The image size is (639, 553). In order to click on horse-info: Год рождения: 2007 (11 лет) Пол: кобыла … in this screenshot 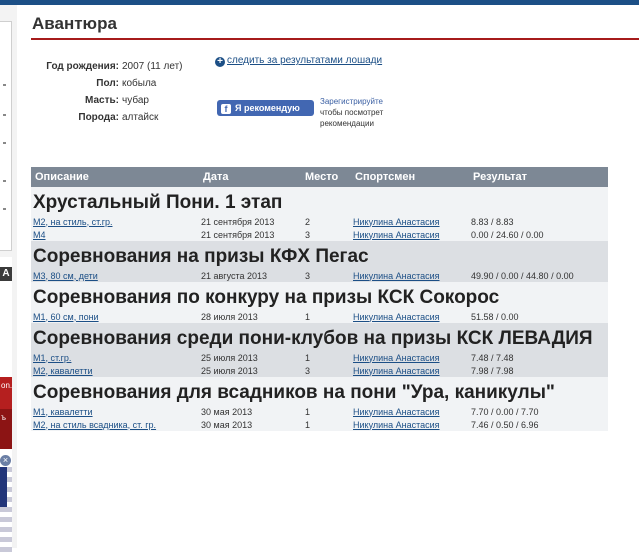, I will do `click(126, 92)`.